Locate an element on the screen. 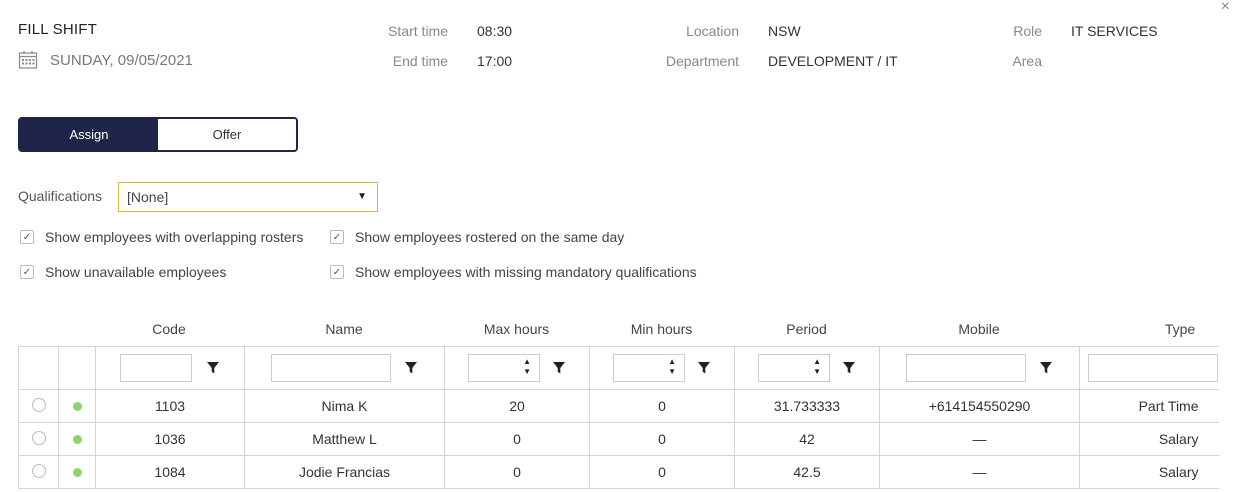  filter-cell-period: ▲ ▼ is located at coordinates (807, 368).